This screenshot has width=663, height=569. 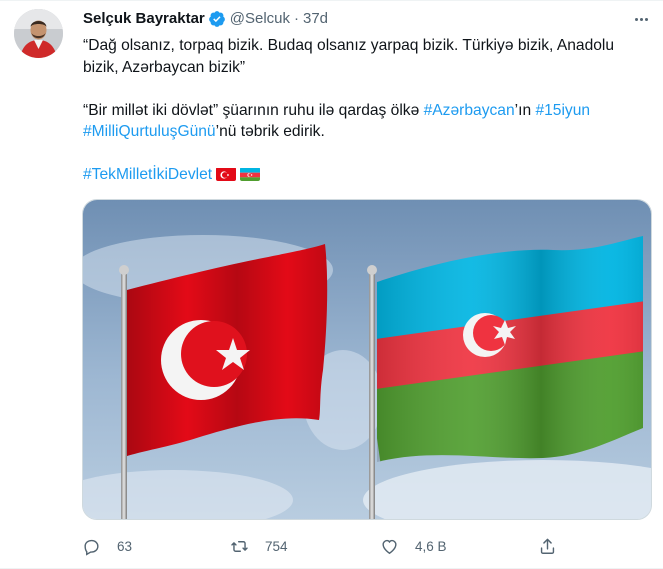 I want to click on avatar, so click(x=38, y=33).